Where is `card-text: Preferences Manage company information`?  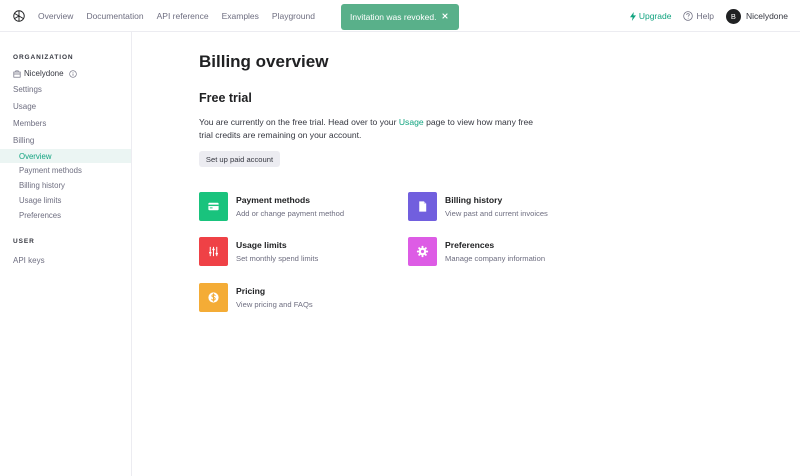 card-text: Preferences Manage company information is located at coordinates (495, 251).